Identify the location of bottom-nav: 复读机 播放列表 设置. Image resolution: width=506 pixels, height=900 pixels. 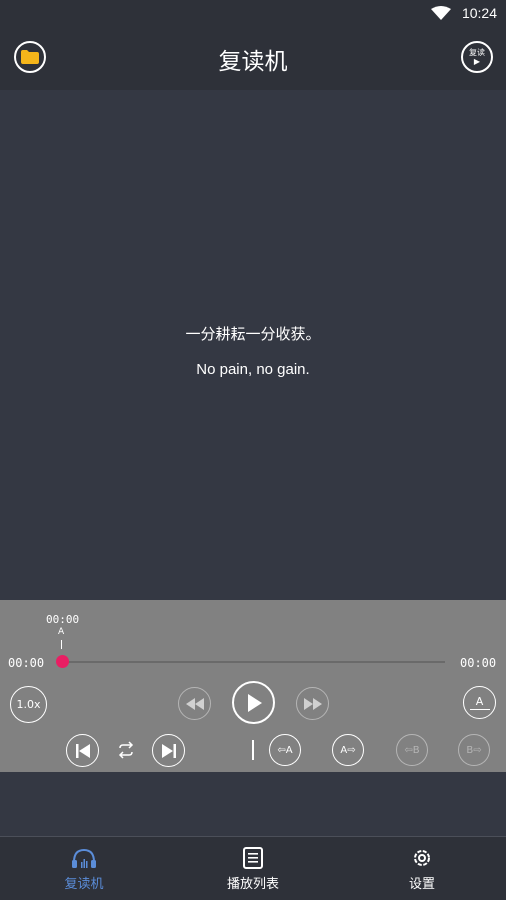
(253, 868).